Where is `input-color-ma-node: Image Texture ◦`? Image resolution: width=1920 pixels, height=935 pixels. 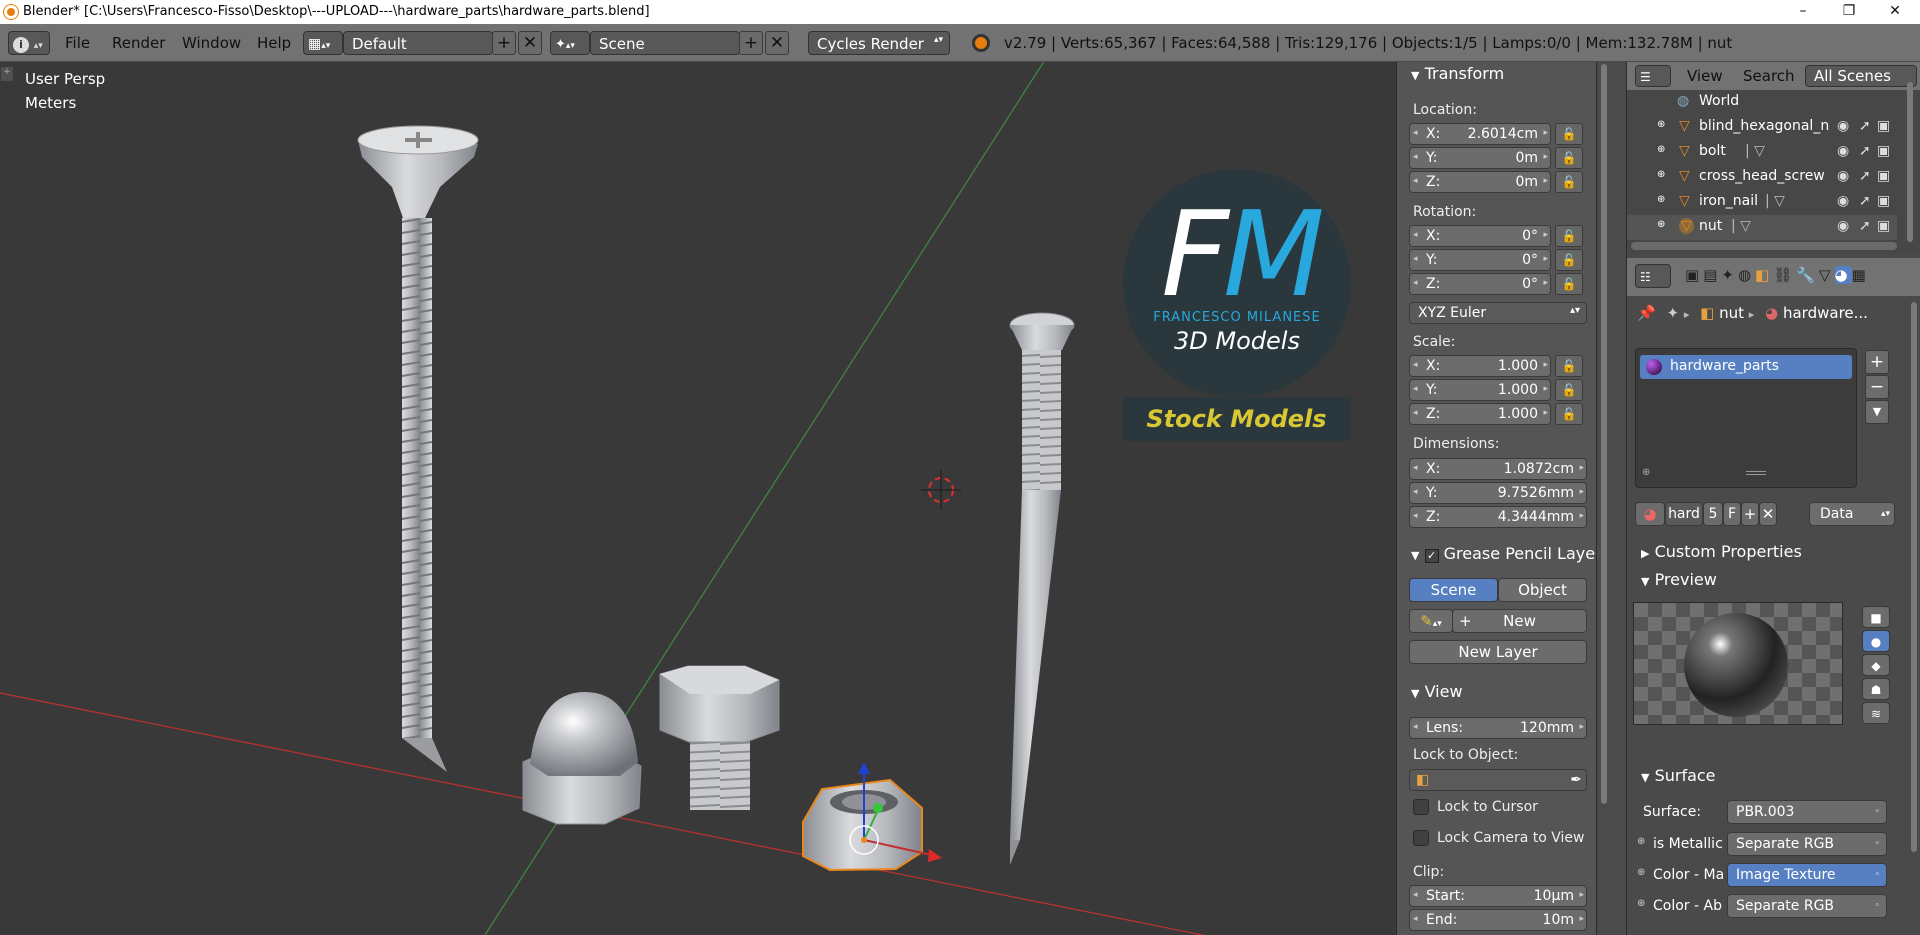 input-color-ma-node: Image Texture ◦ is located at coordinates (1807, 875).